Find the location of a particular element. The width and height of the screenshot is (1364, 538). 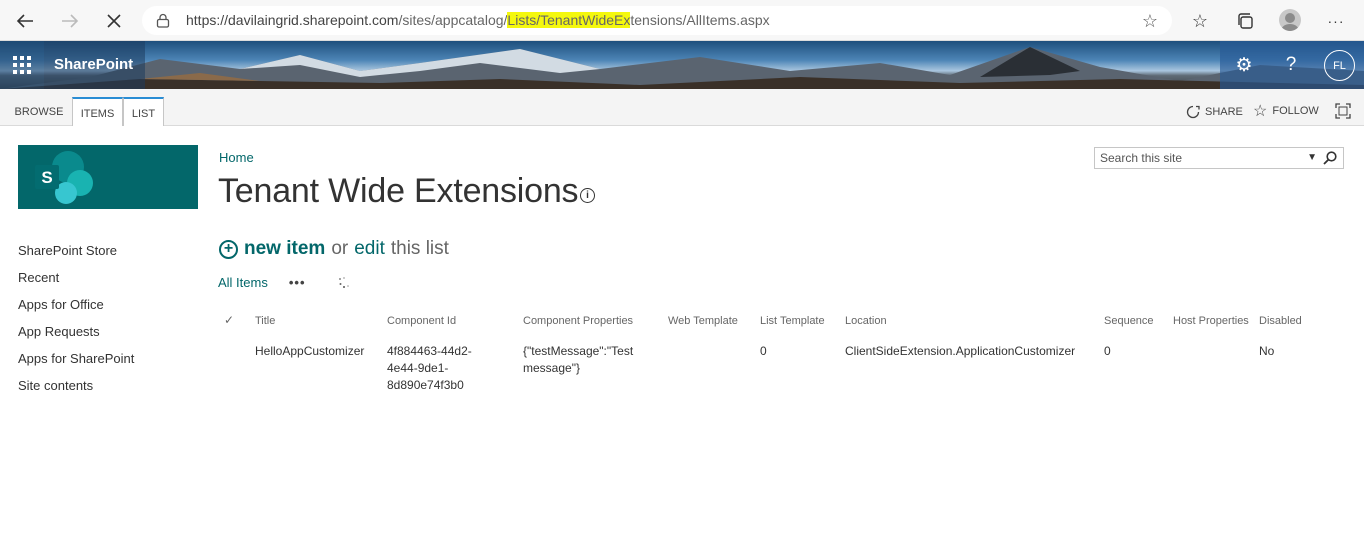

close-icon is located at coordinates (114, 21).